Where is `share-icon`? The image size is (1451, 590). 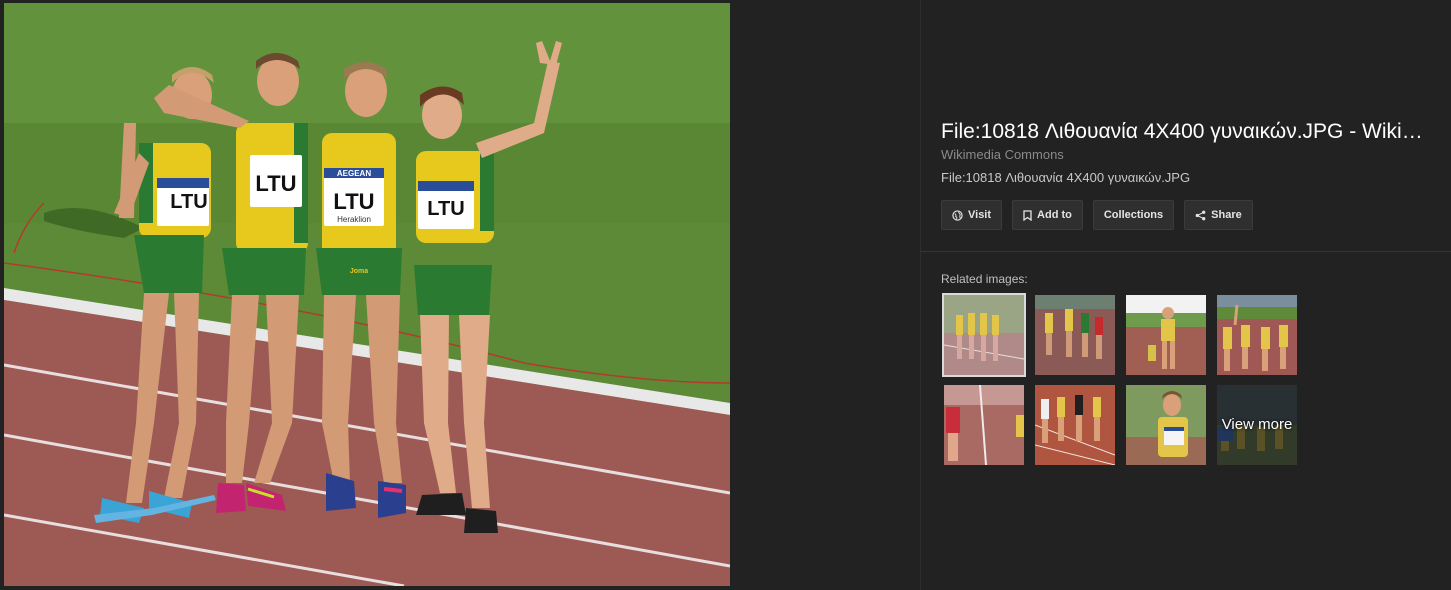 share-icon is located at coordinates (1200, 215).